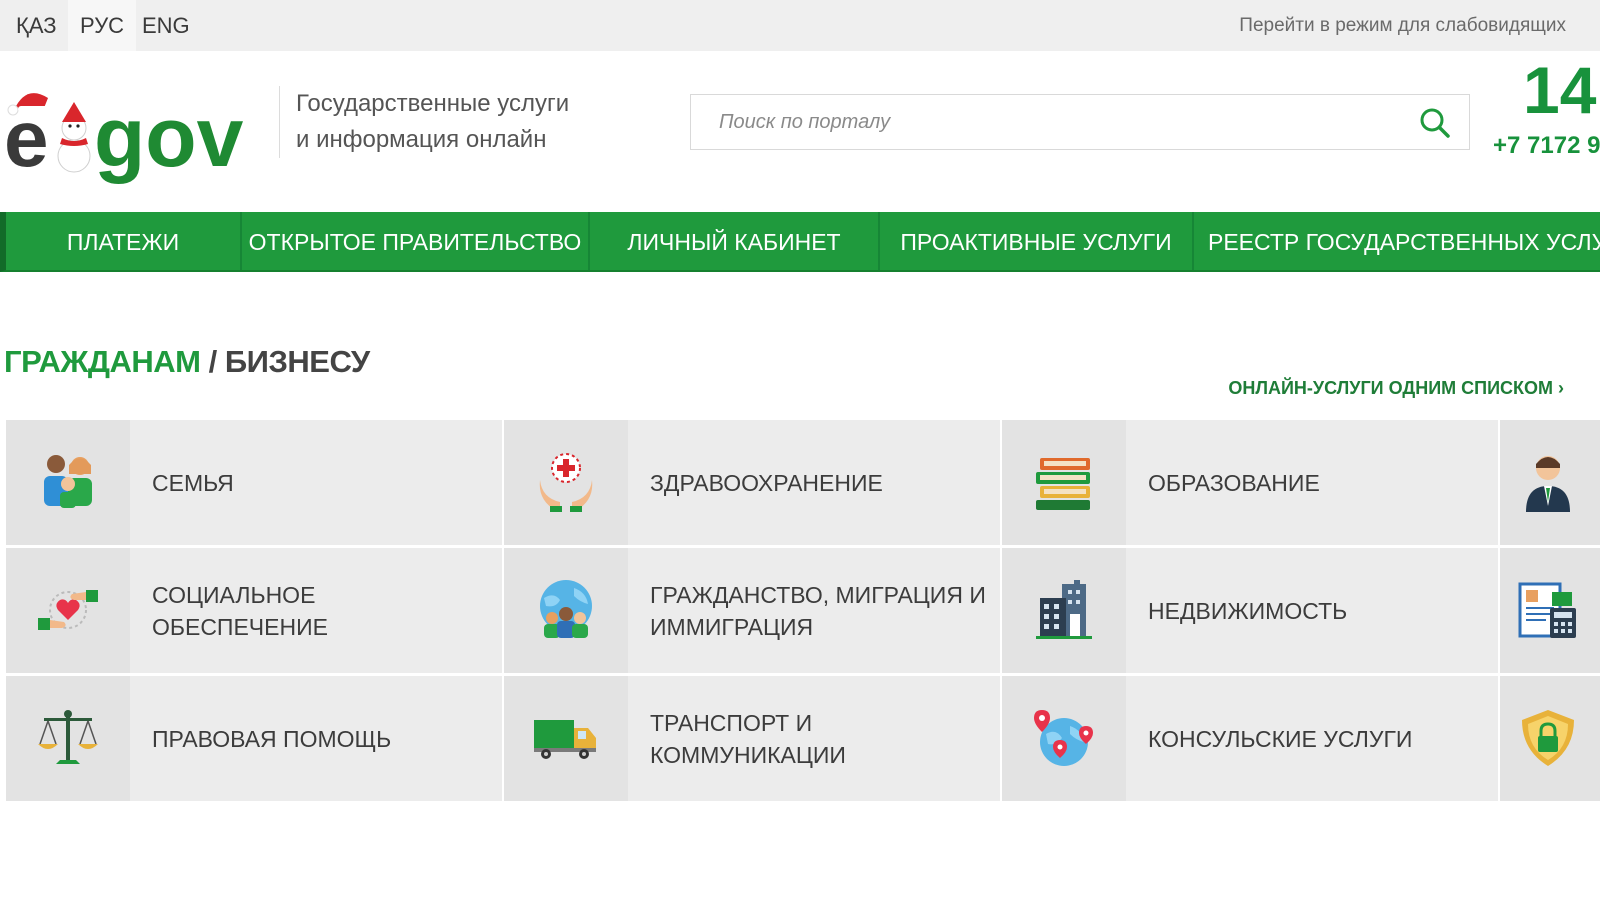 This screenshot has width=1600, height=900. Describe the element at coordinates (68, 737) in the screenshot. I see `scales-icon` at that location.